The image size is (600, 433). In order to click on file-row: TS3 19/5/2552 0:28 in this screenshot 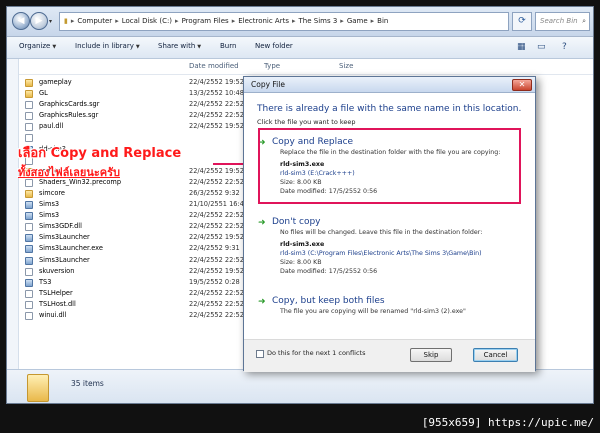, I will do `click(134, 282)`.